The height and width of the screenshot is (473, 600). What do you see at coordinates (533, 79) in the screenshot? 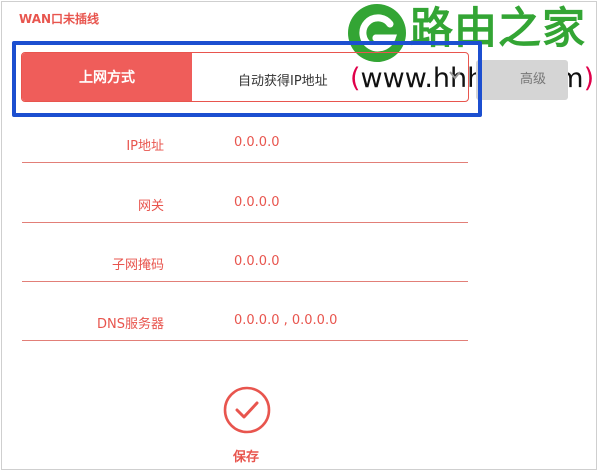
I see `advanced-tab-label: 高级` at bounding box center [533, 79].